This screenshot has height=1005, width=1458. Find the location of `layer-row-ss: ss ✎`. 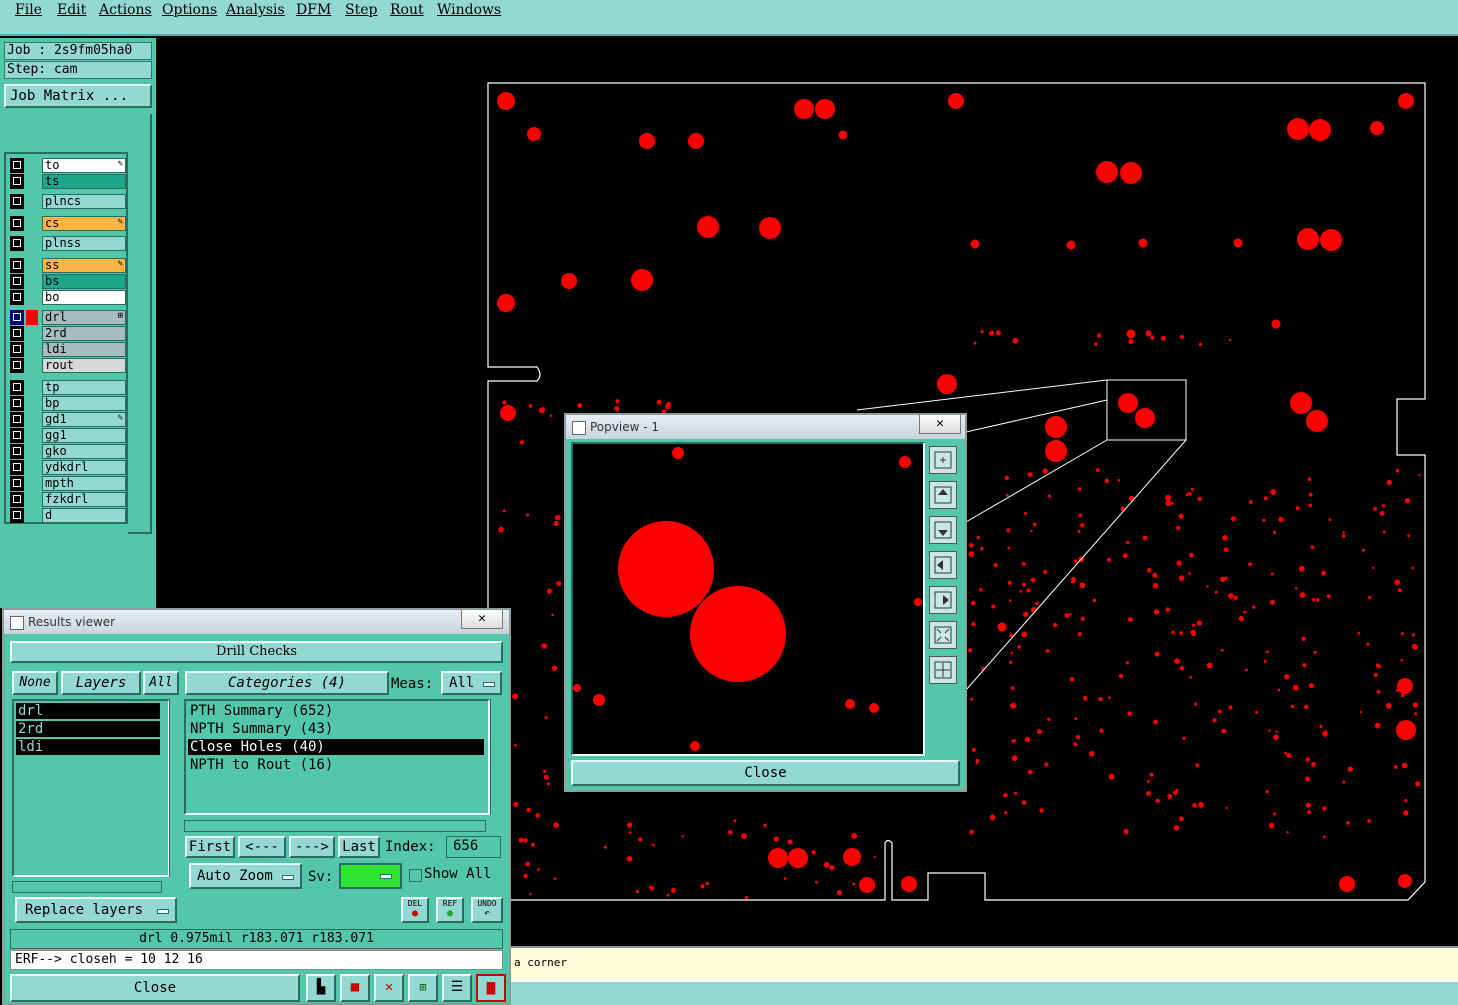

layer-row-ss: ss ✎ is located at coordinates (67, 265).